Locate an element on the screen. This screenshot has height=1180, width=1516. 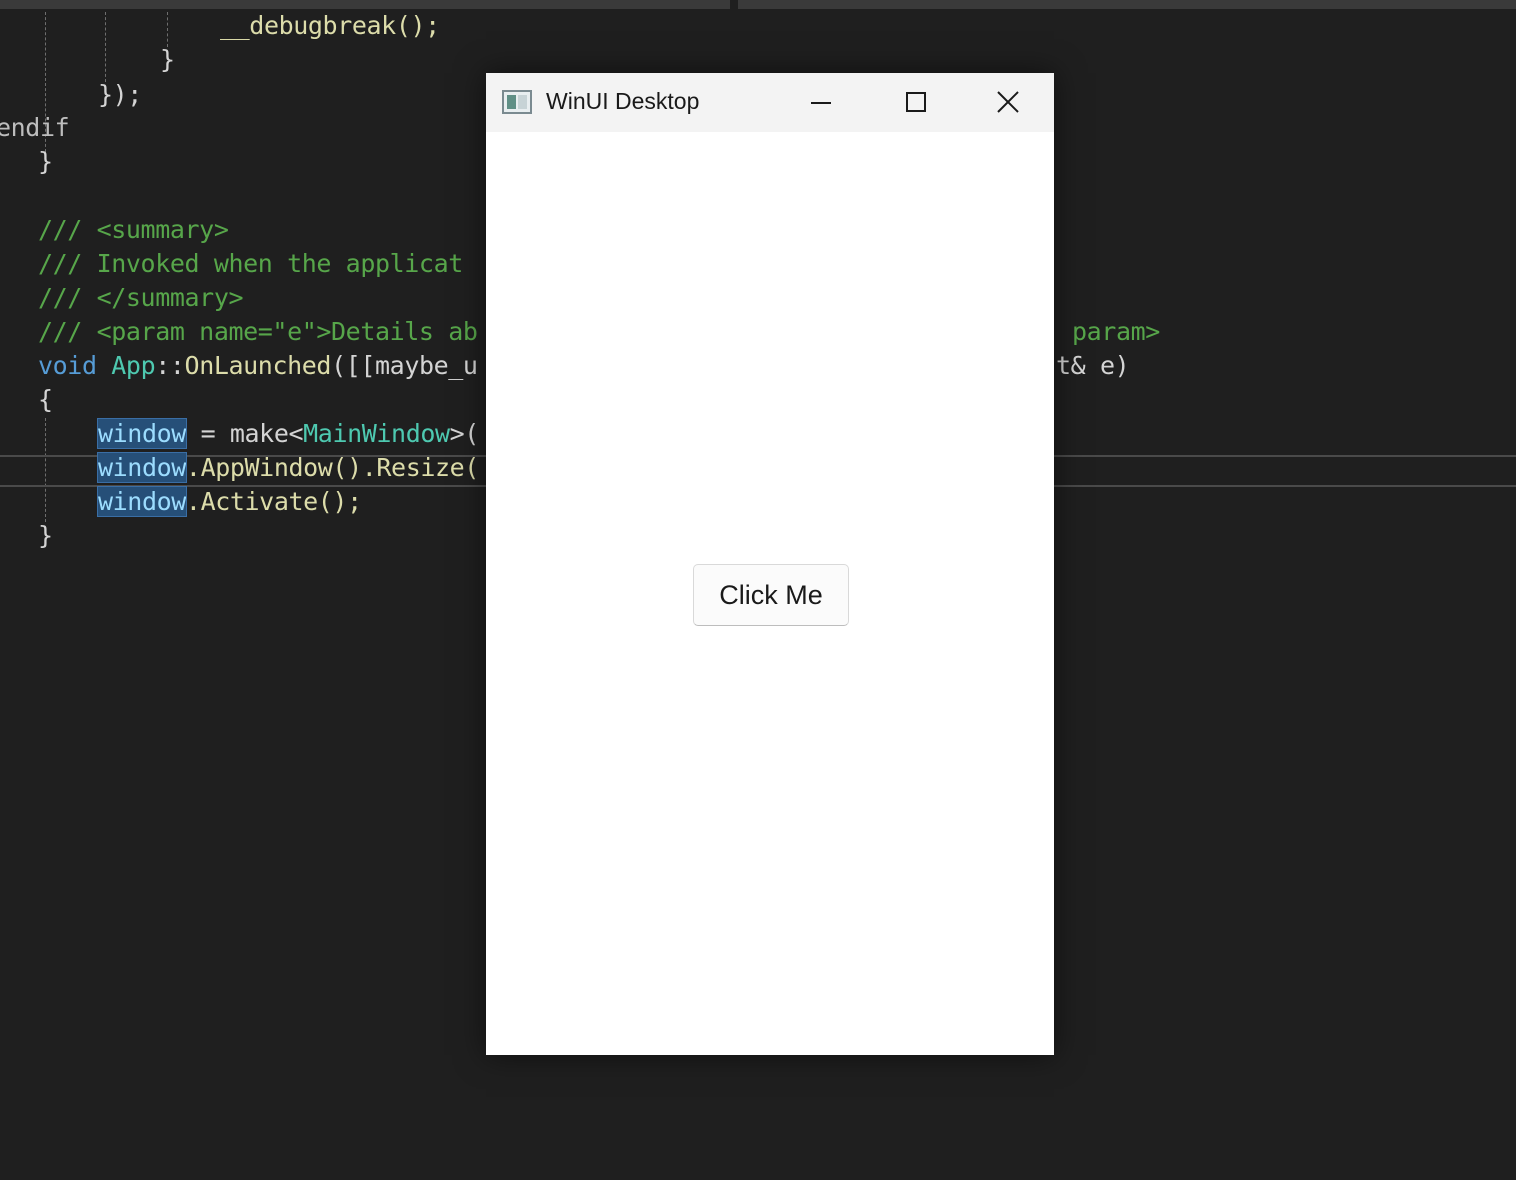
code-line: /// <param name="e">Details ab is located at coordinates (258, 331).